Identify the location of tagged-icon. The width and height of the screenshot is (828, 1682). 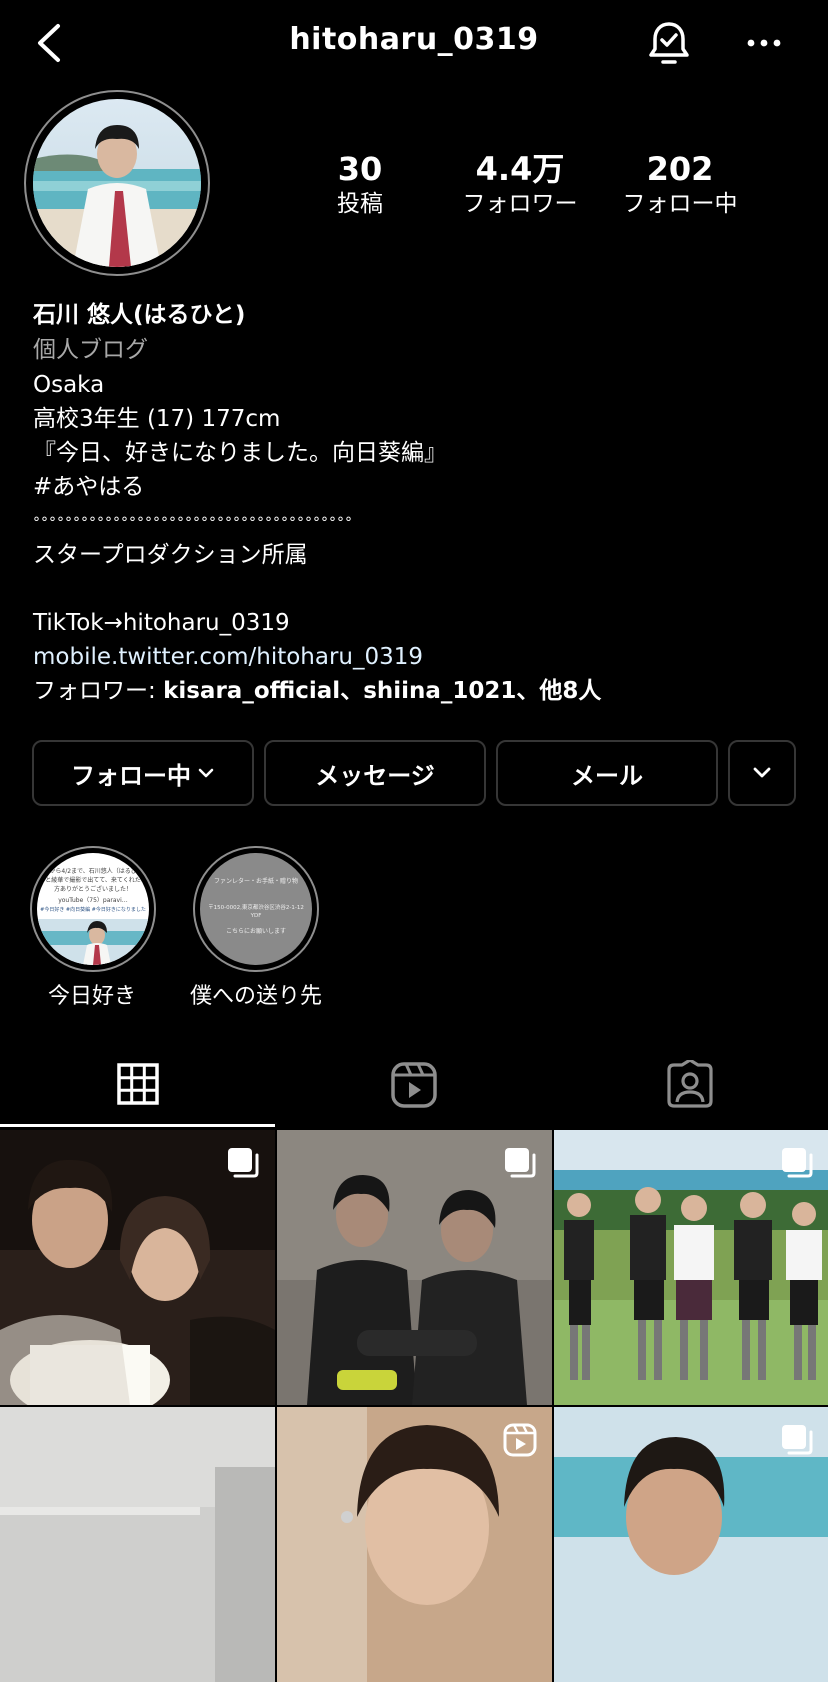
(690, 1083).